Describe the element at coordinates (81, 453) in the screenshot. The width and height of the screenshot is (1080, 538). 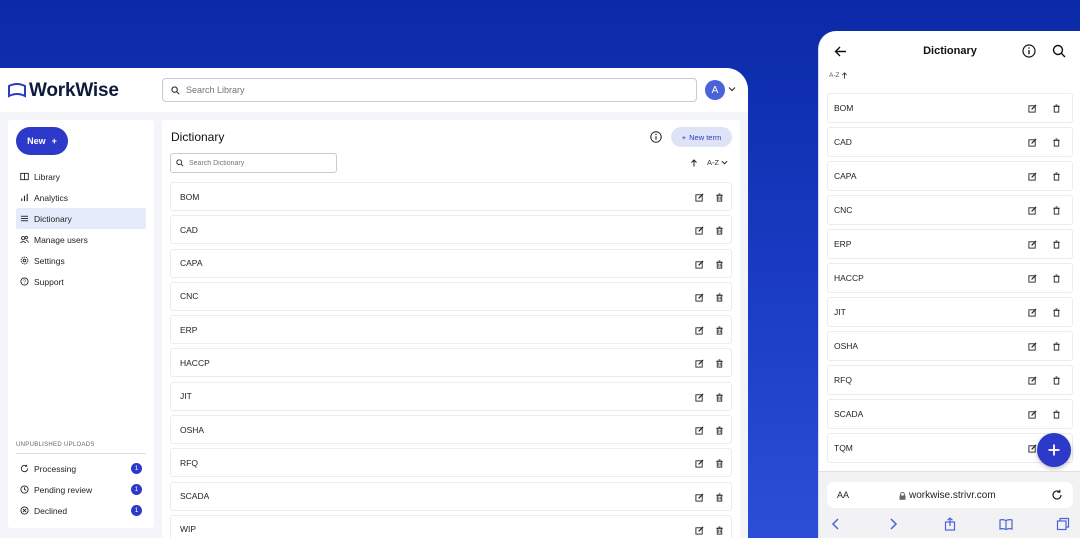
I see `divider` at that location.